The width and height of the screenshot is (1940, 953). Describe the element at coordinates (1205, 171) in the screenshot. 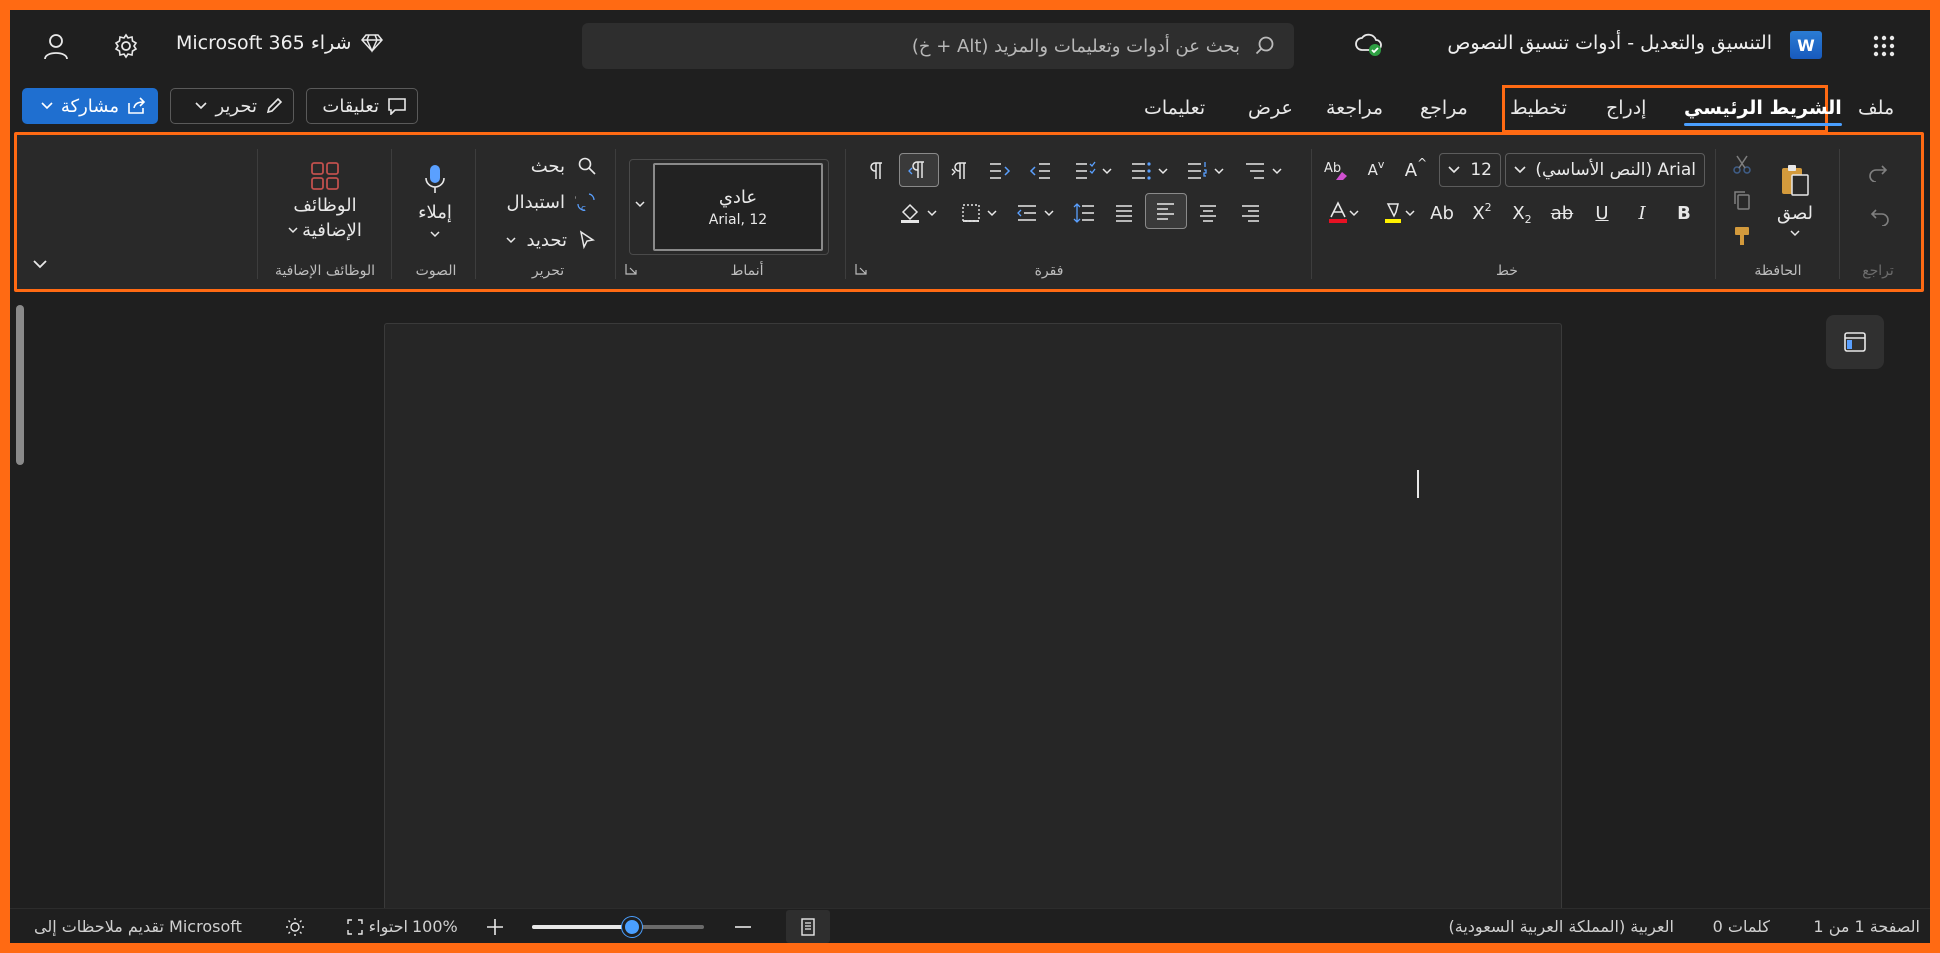

I see `numbered-list-button` at that location.